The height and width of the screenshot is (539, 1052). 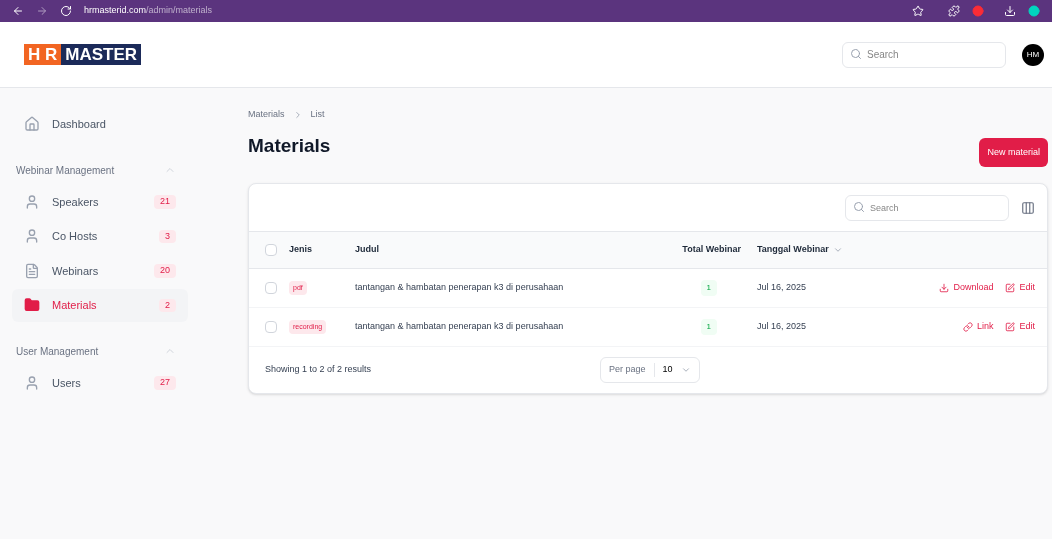 What do you see at coordinates (927, 208) in the screenshot?
I see `table-search-field: Search` at bounding box center [927, 208].